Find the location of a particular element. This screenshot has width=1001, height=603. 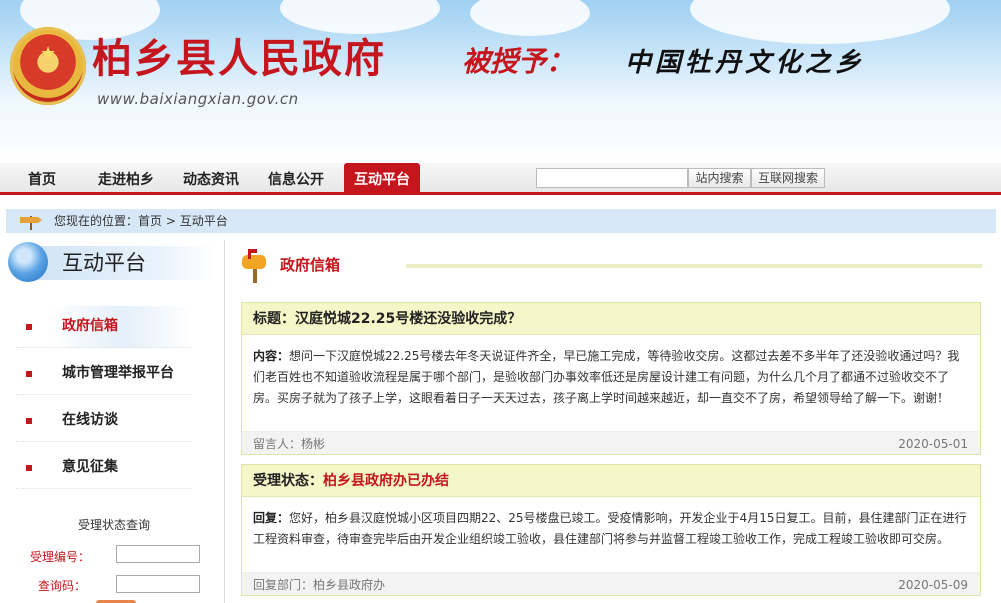

site-name: 柏乡县人民政府 is located at coordinates (239, 58).